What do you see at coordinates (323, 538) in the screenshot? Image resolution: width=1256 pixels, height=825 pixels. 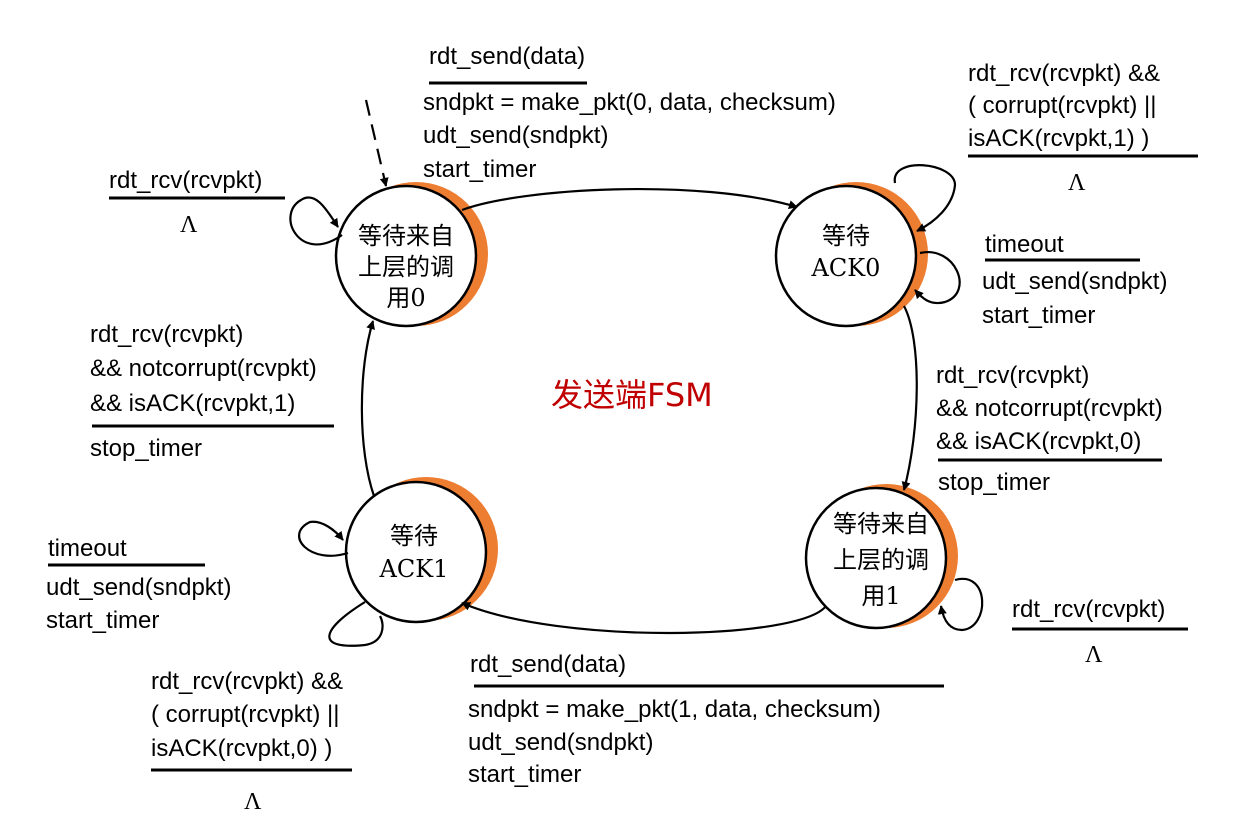 I see `self-loop-ack1-top` at bounding box center [323, 538].